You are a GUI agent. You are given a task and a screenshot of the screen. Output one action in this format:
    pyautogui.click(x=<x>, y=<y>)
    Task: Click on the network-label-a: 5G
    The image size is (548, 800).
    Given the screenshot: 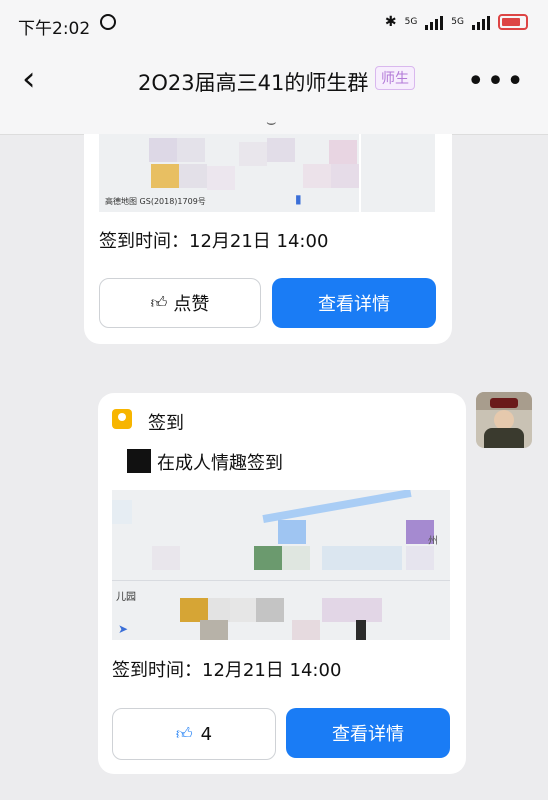 What is the action you would take?
    pyautogui.click(x=411, y=22)
    